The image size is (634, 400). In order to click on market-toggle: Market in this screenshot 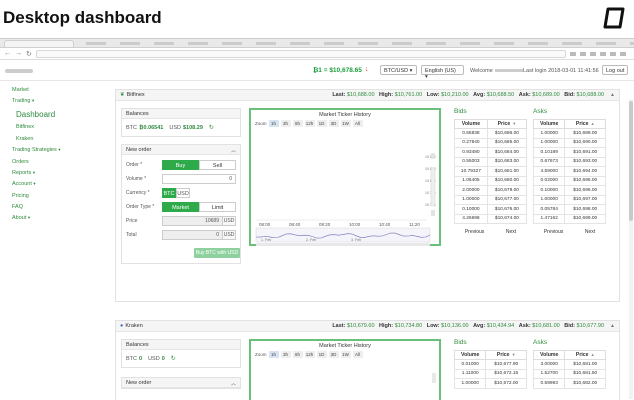, I will do `click(180, 207)`.